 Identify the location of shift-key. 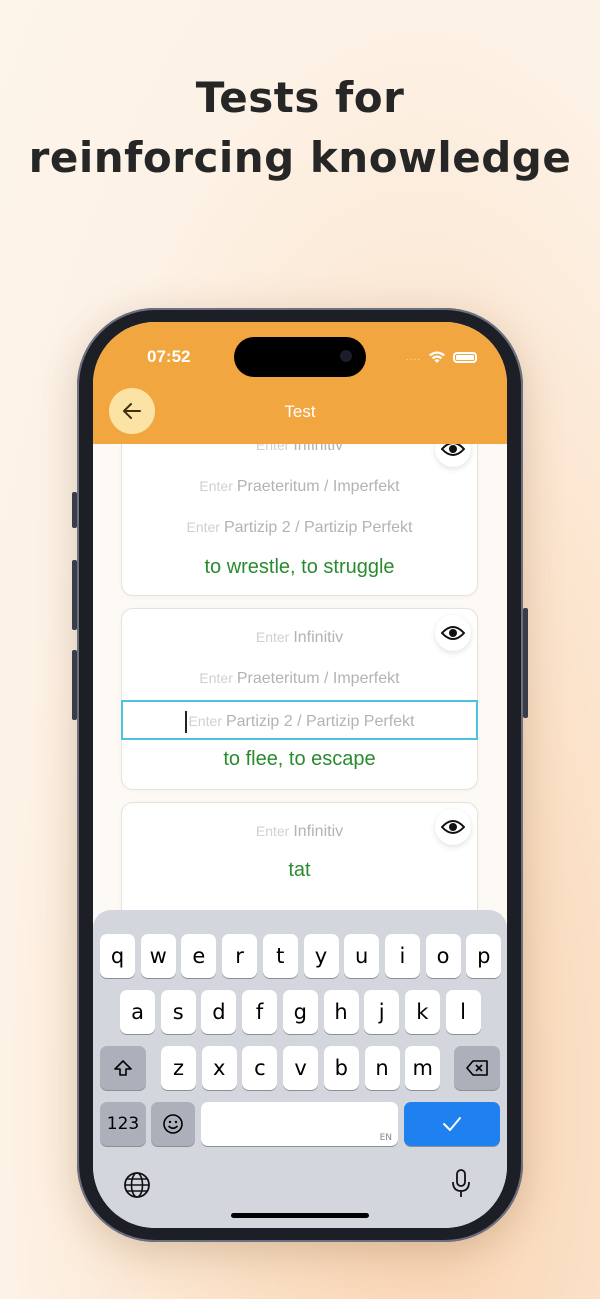
(123, 1068).